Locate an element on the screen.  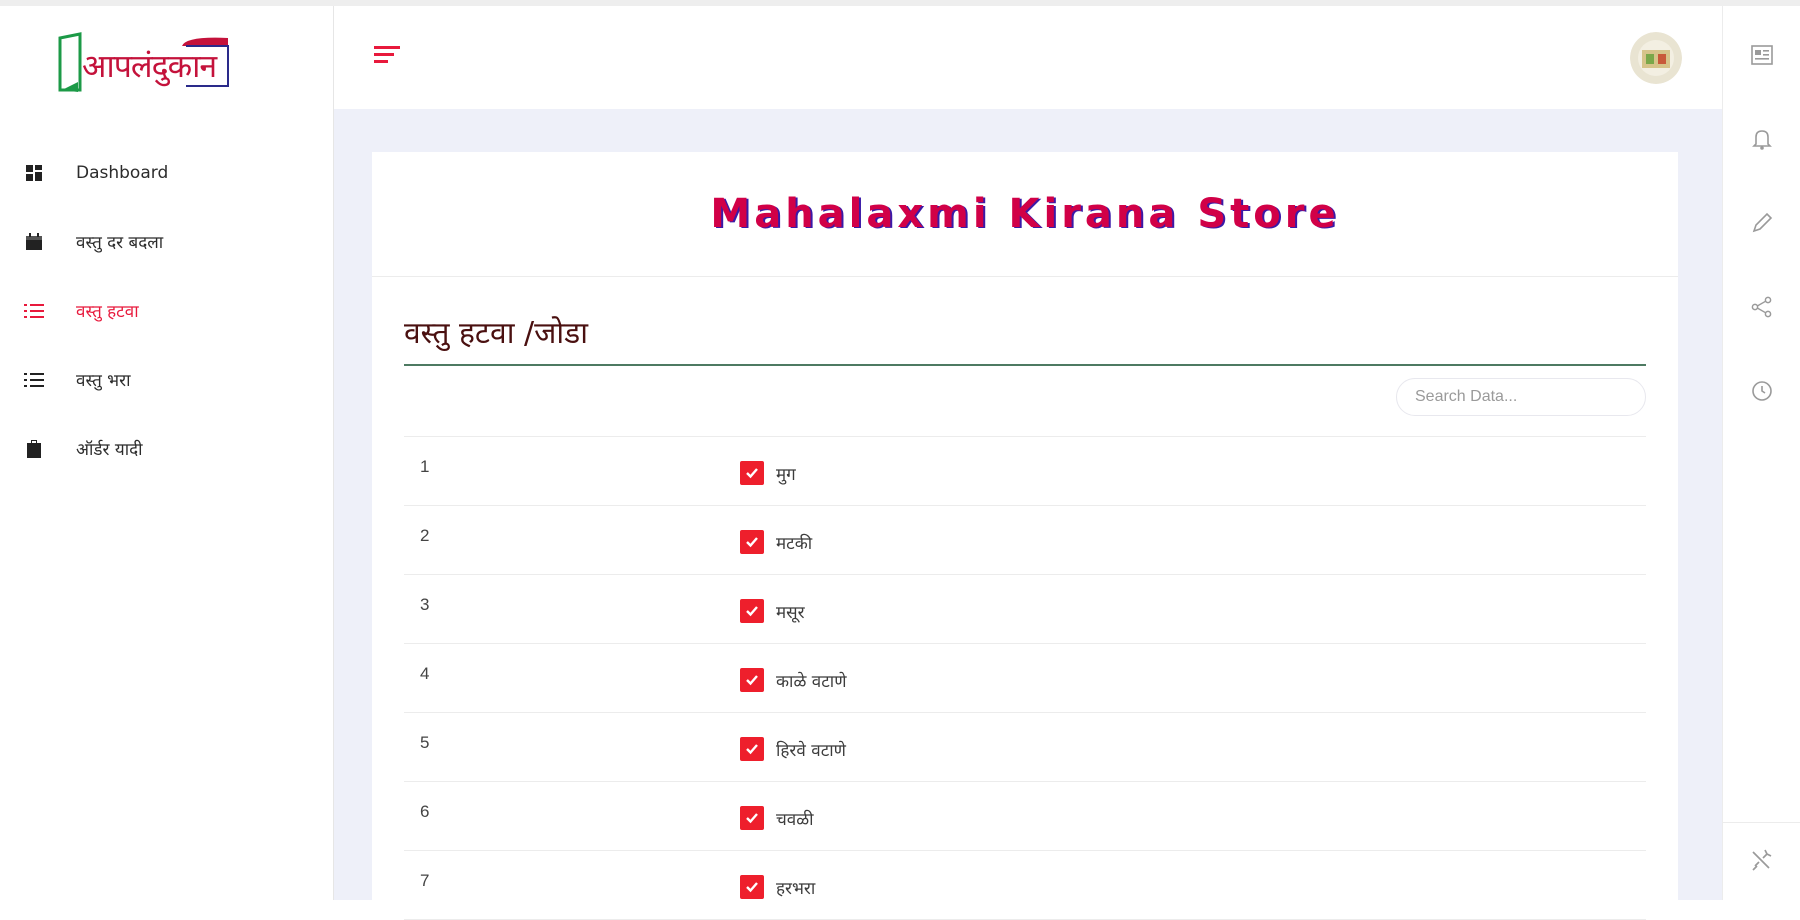
right-rail is located at coordinates (1761, 453).